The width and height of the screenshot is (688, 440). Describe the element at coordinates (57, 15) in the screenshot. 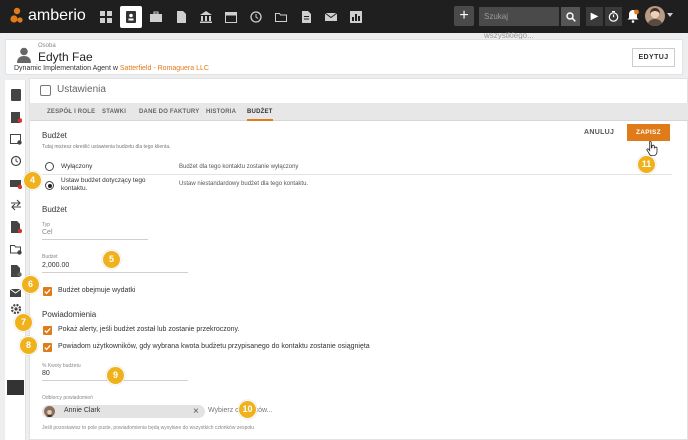

I see `brand-name: amberio` at that location.